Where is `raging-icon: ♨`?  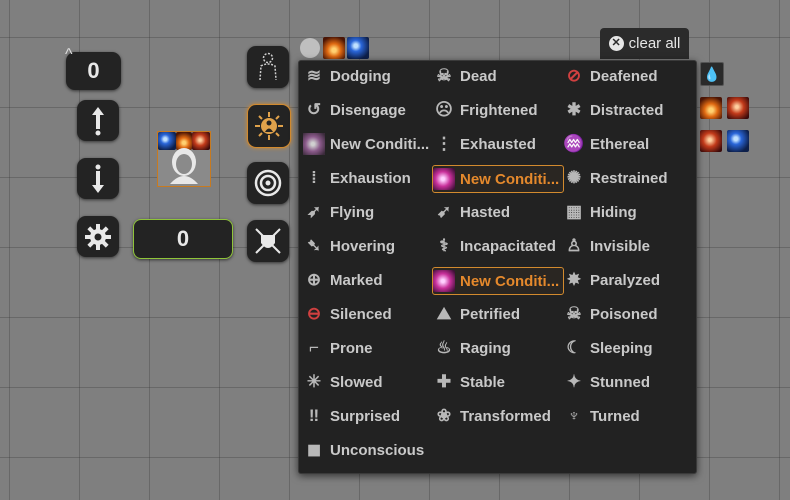 raging-icon: ♨ is located at coordinates (444, 347).